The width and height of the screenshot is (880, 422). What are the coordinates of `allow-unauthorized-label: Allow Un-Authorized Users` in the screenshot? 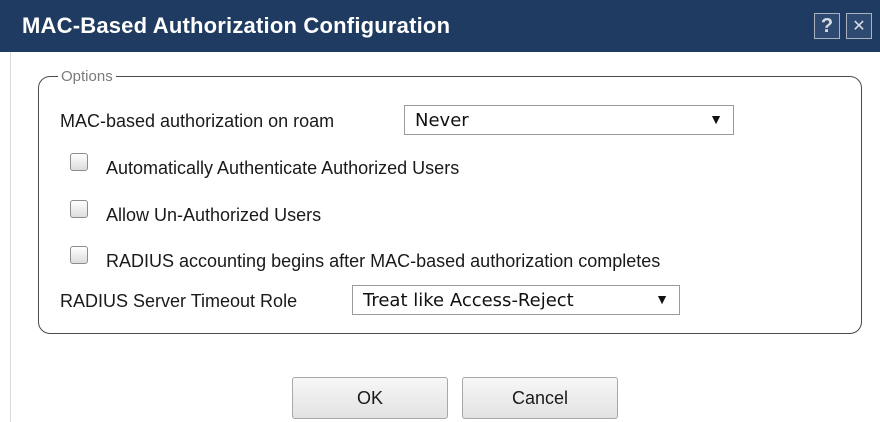 It's located at (213, 215).